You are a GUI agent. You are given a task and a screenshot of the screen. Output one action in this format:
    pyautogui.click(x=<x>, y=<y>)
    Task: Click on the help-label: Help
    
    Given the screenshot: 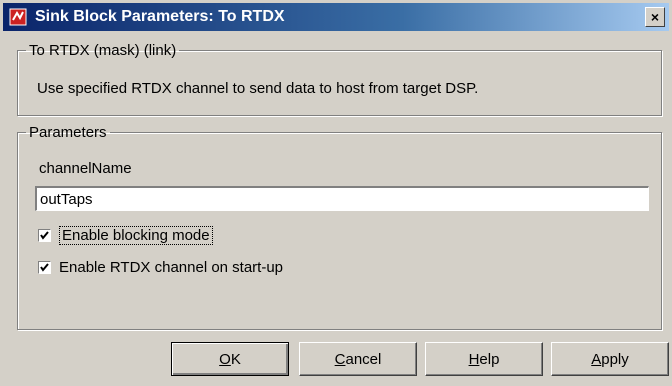 What is the action you would take?
    pyautogui.click(x=484, y=359)
    